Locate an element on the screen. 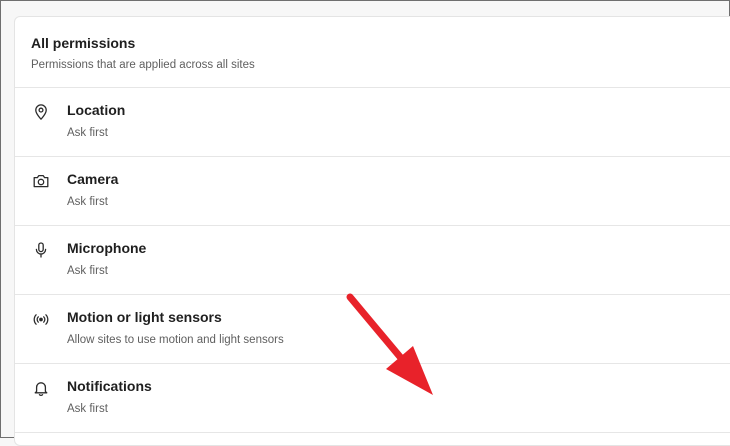 The image size is (730, 446). permission-label: Notifications is located at coordinates (109, 386).